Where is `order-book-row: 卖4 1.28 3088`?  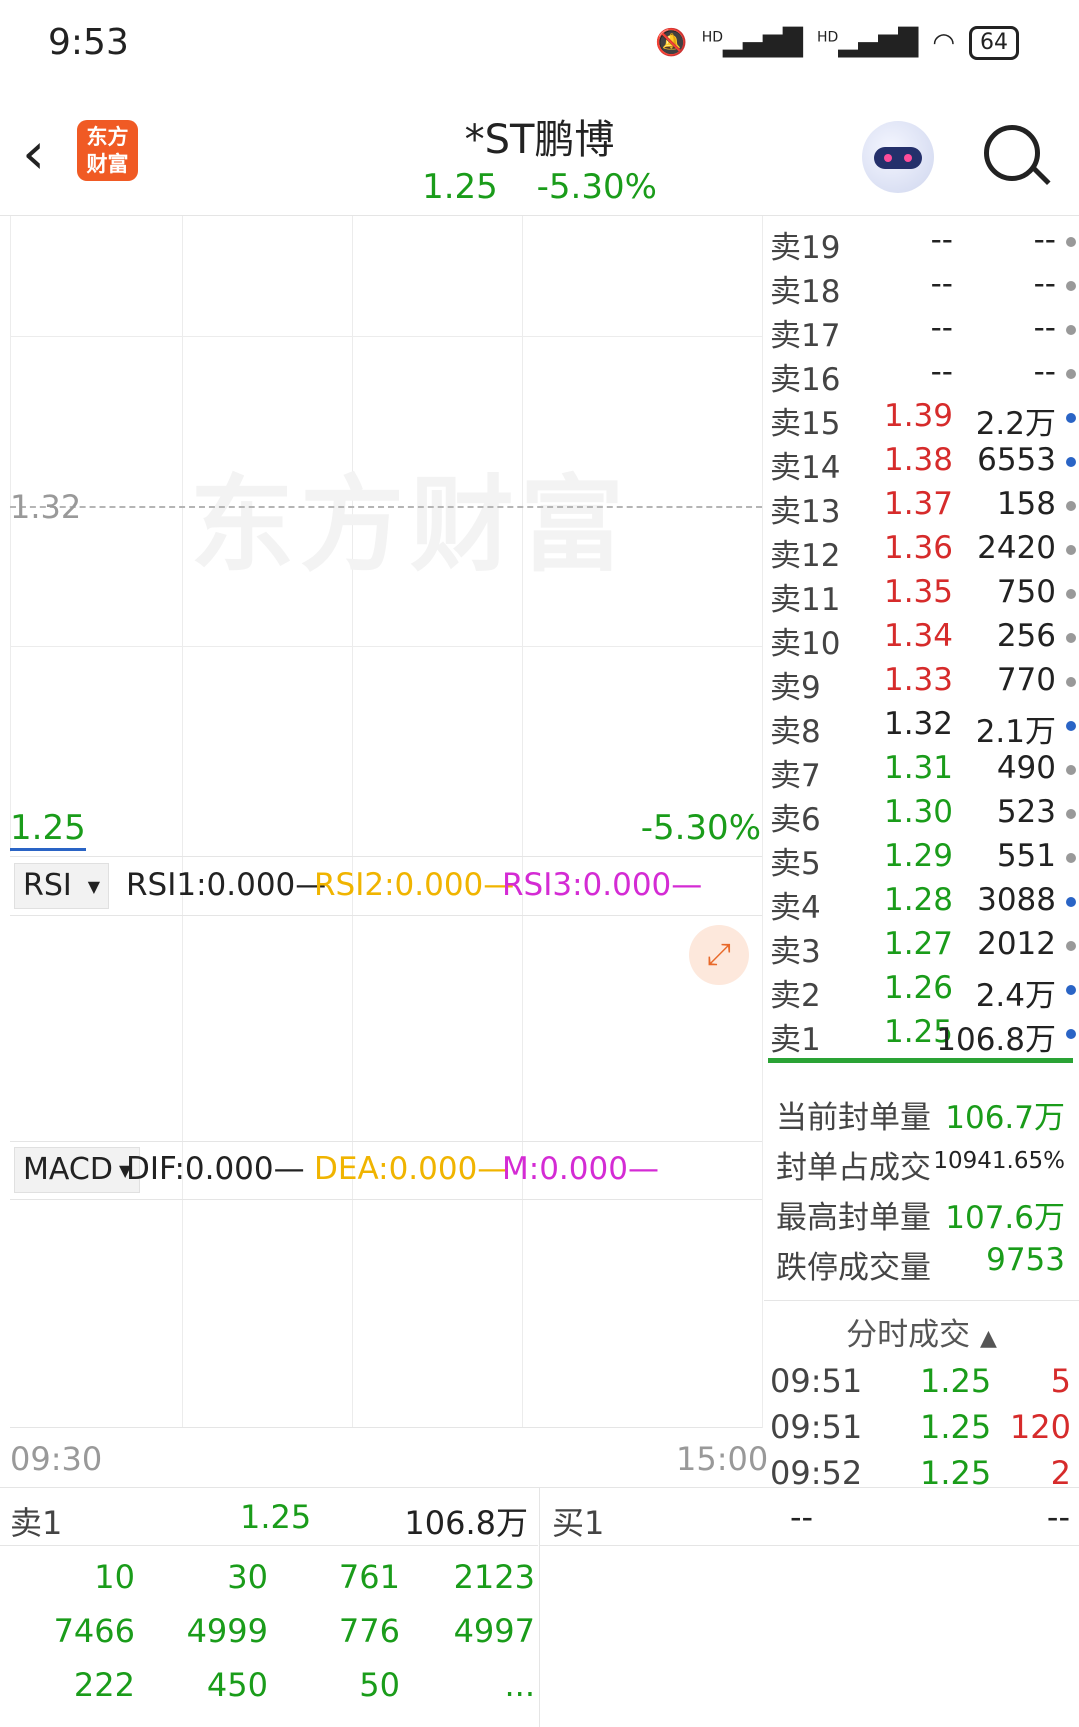 order-book-row: 卖4 1.28 3088 is located at coordinates (924, 902).